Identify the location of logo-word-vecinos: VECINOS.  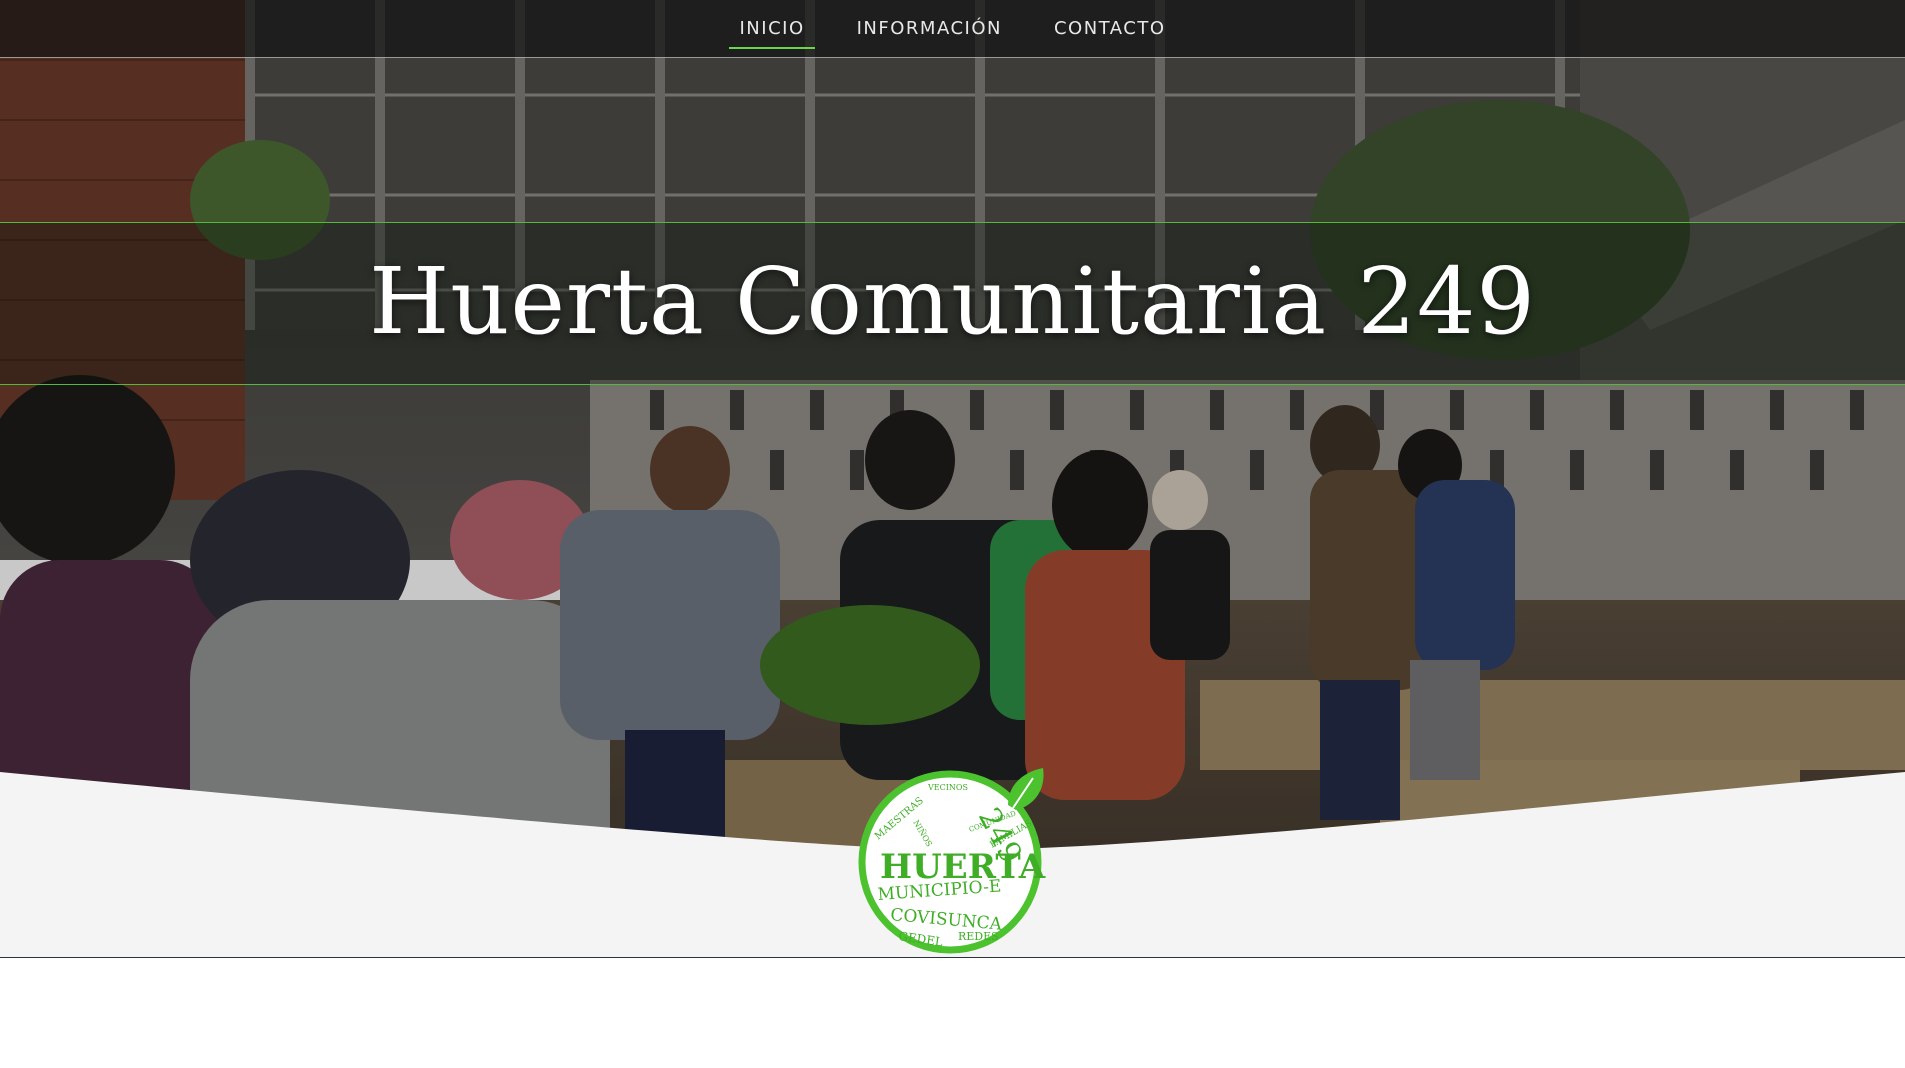
(947, 787).